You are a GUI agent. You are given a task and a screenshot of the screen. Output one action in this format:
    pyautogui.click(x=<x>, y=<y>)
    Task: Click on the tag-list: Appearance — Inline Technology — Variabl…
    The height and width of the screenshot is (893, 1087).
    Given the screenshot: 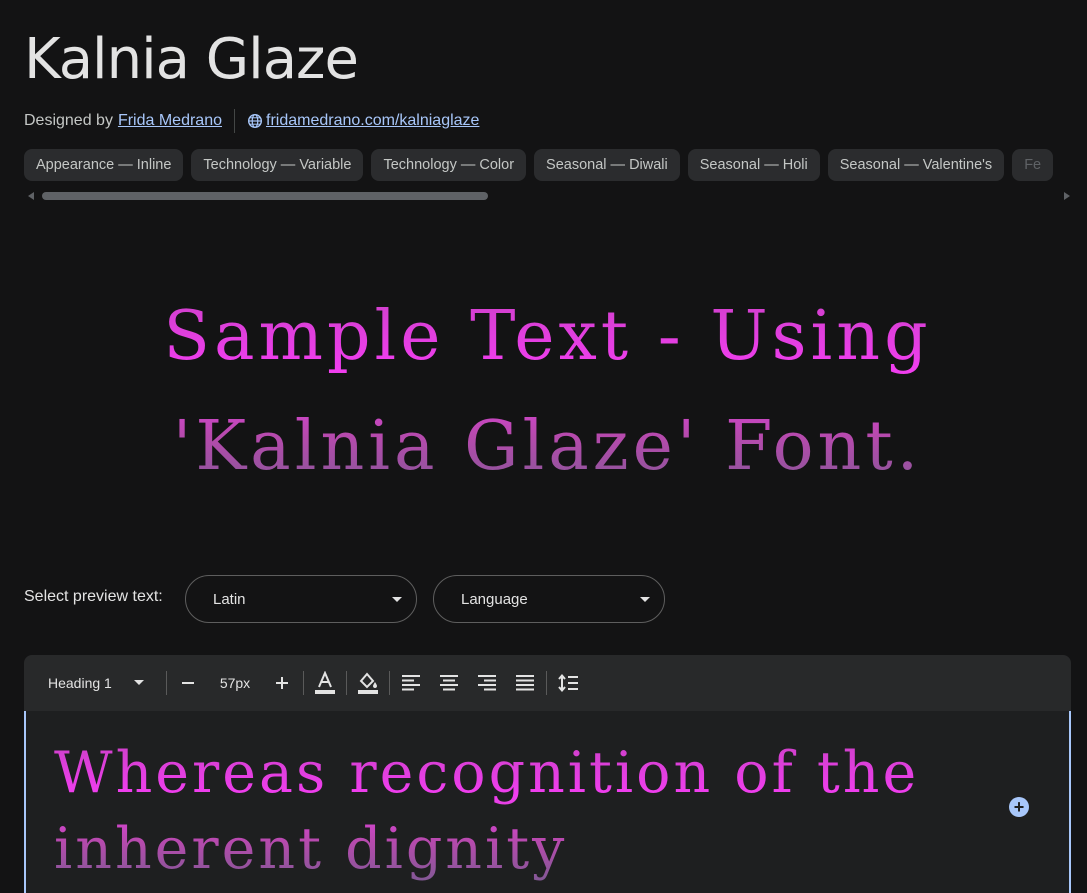 What is the action you would take?
    pyautogui.click(x=555, y=165)
    